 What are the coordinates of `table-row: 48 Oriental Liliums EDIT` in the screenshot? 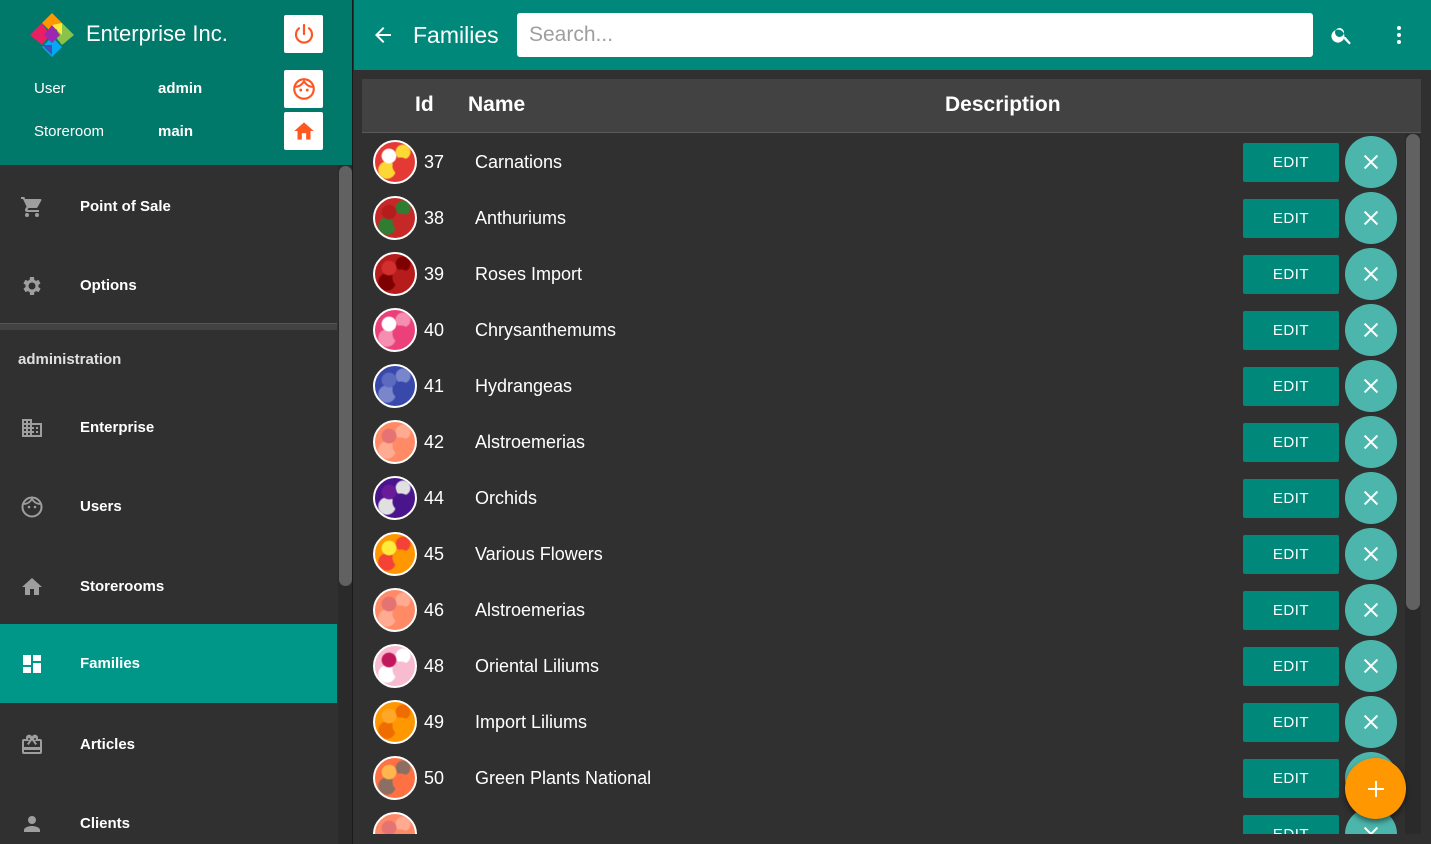 It's located at (882, 666).